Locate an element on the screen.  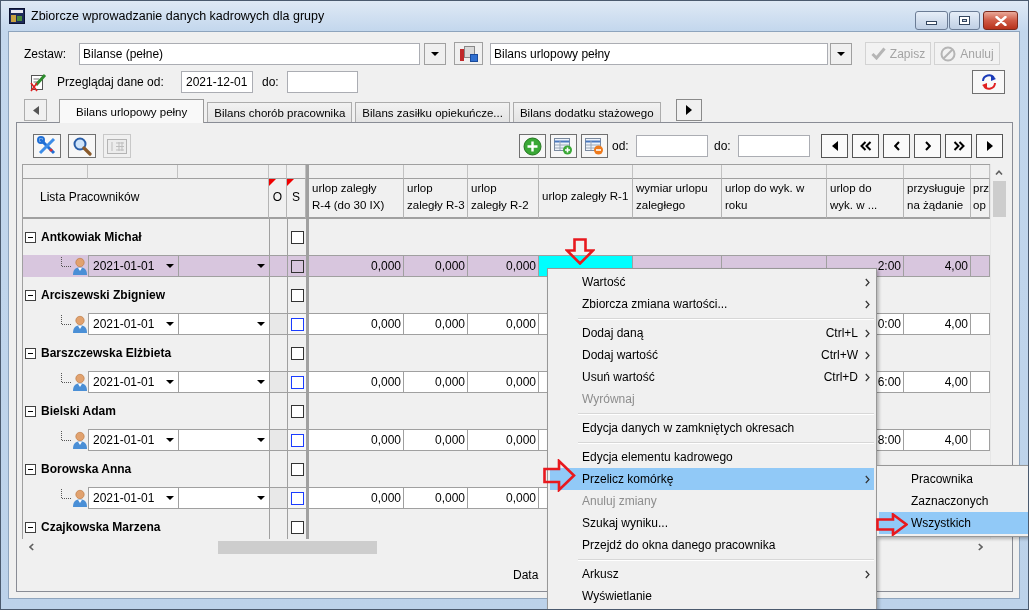
table-cell: 4,00 is located at coordinates (937, 324).